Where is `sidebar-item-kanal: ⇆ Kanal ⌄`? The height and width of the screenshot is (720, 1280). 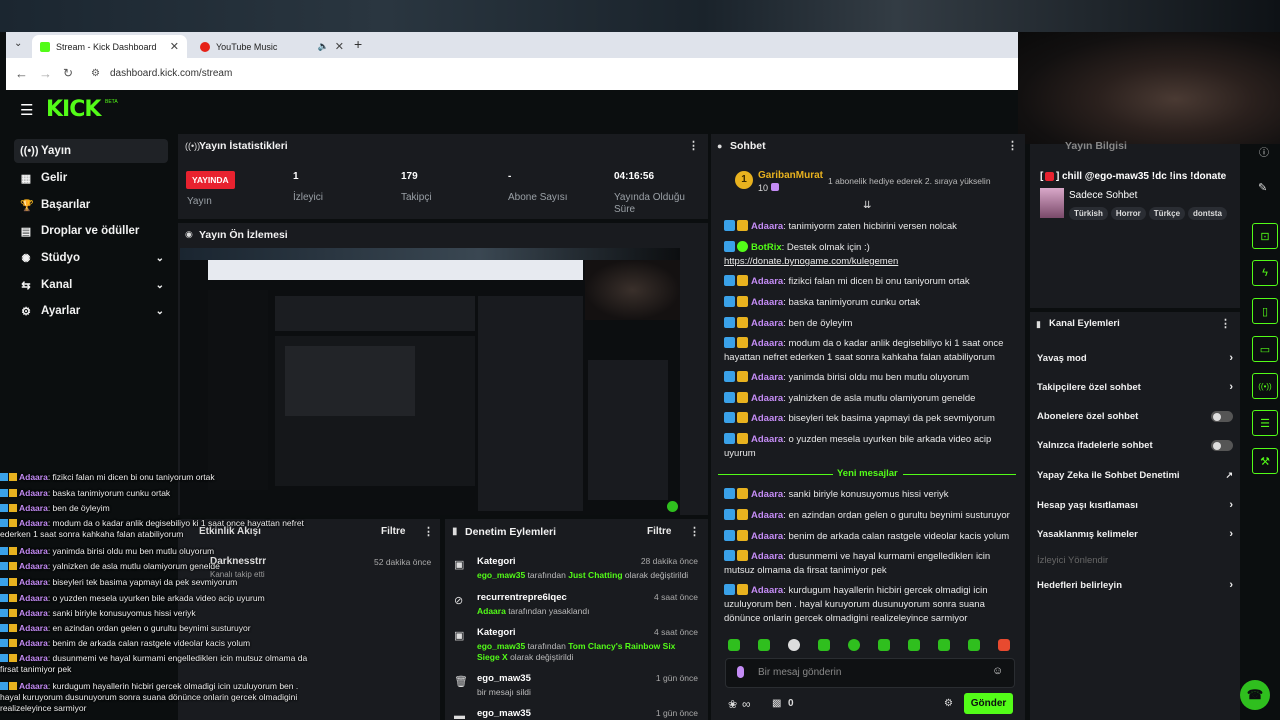
sidebar-item-kanal: ⇆ Kanal ⌄ is located at coordinates (91, 285).